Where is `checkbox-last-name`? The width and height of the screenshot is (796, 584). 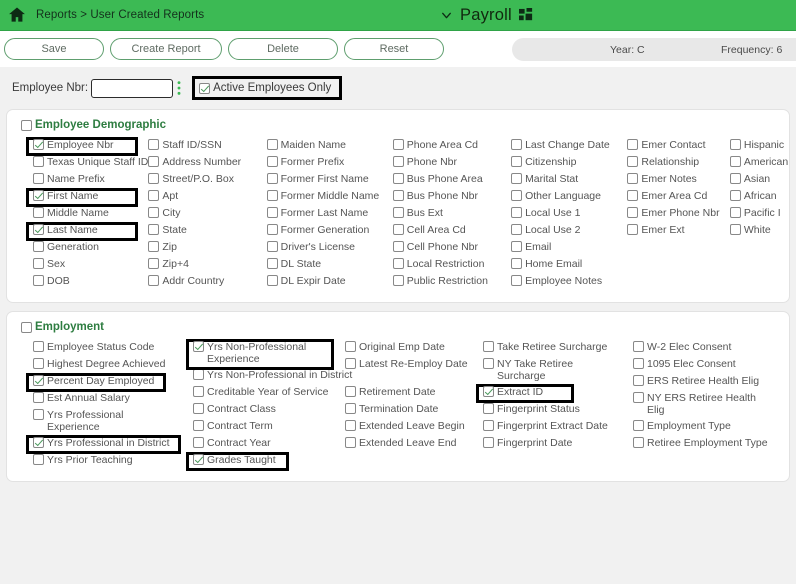
checkbox-last-name is located at coordinates (38, 229).